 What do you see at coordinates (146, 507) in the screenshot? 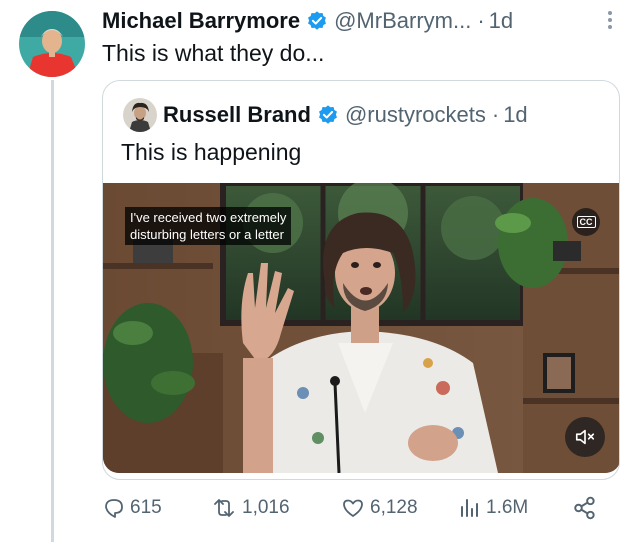
I see `reply-count: 615` at bounding box center [146, 507].